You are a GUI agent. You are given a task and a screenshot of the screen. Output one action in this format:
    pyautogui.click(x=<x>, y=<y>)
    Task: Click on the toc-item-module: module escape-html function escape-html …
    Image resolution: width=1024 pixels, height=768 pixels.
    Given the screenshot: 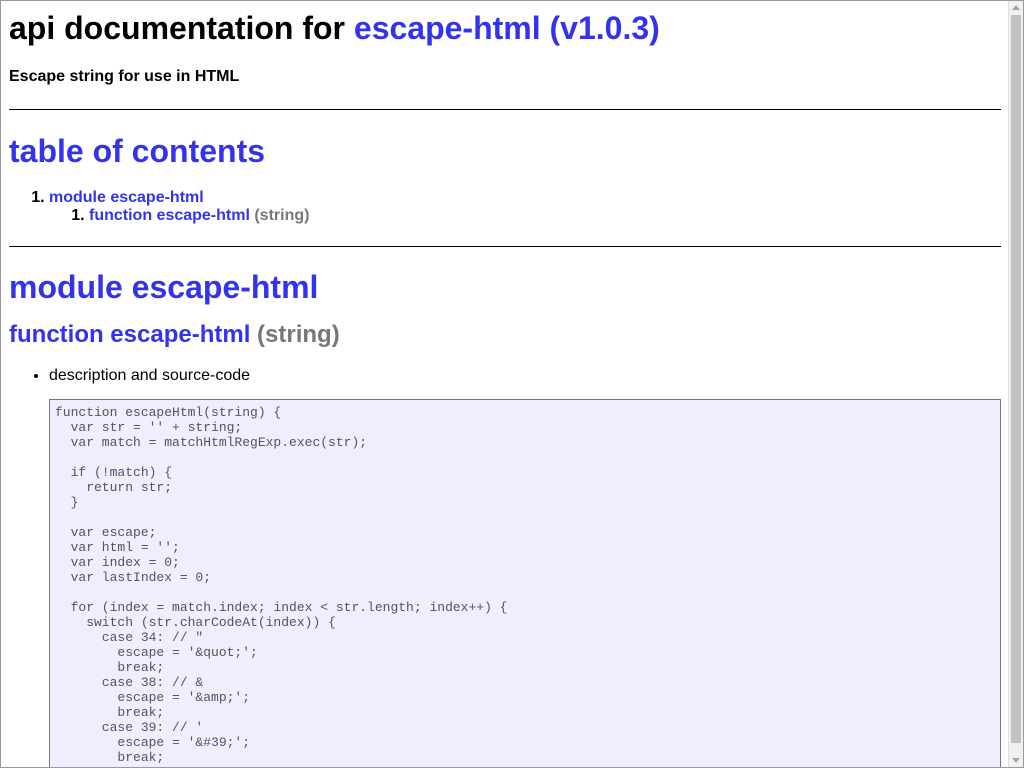 What is the action you would take?
    pyautogui.click(x=525, y=207)
    